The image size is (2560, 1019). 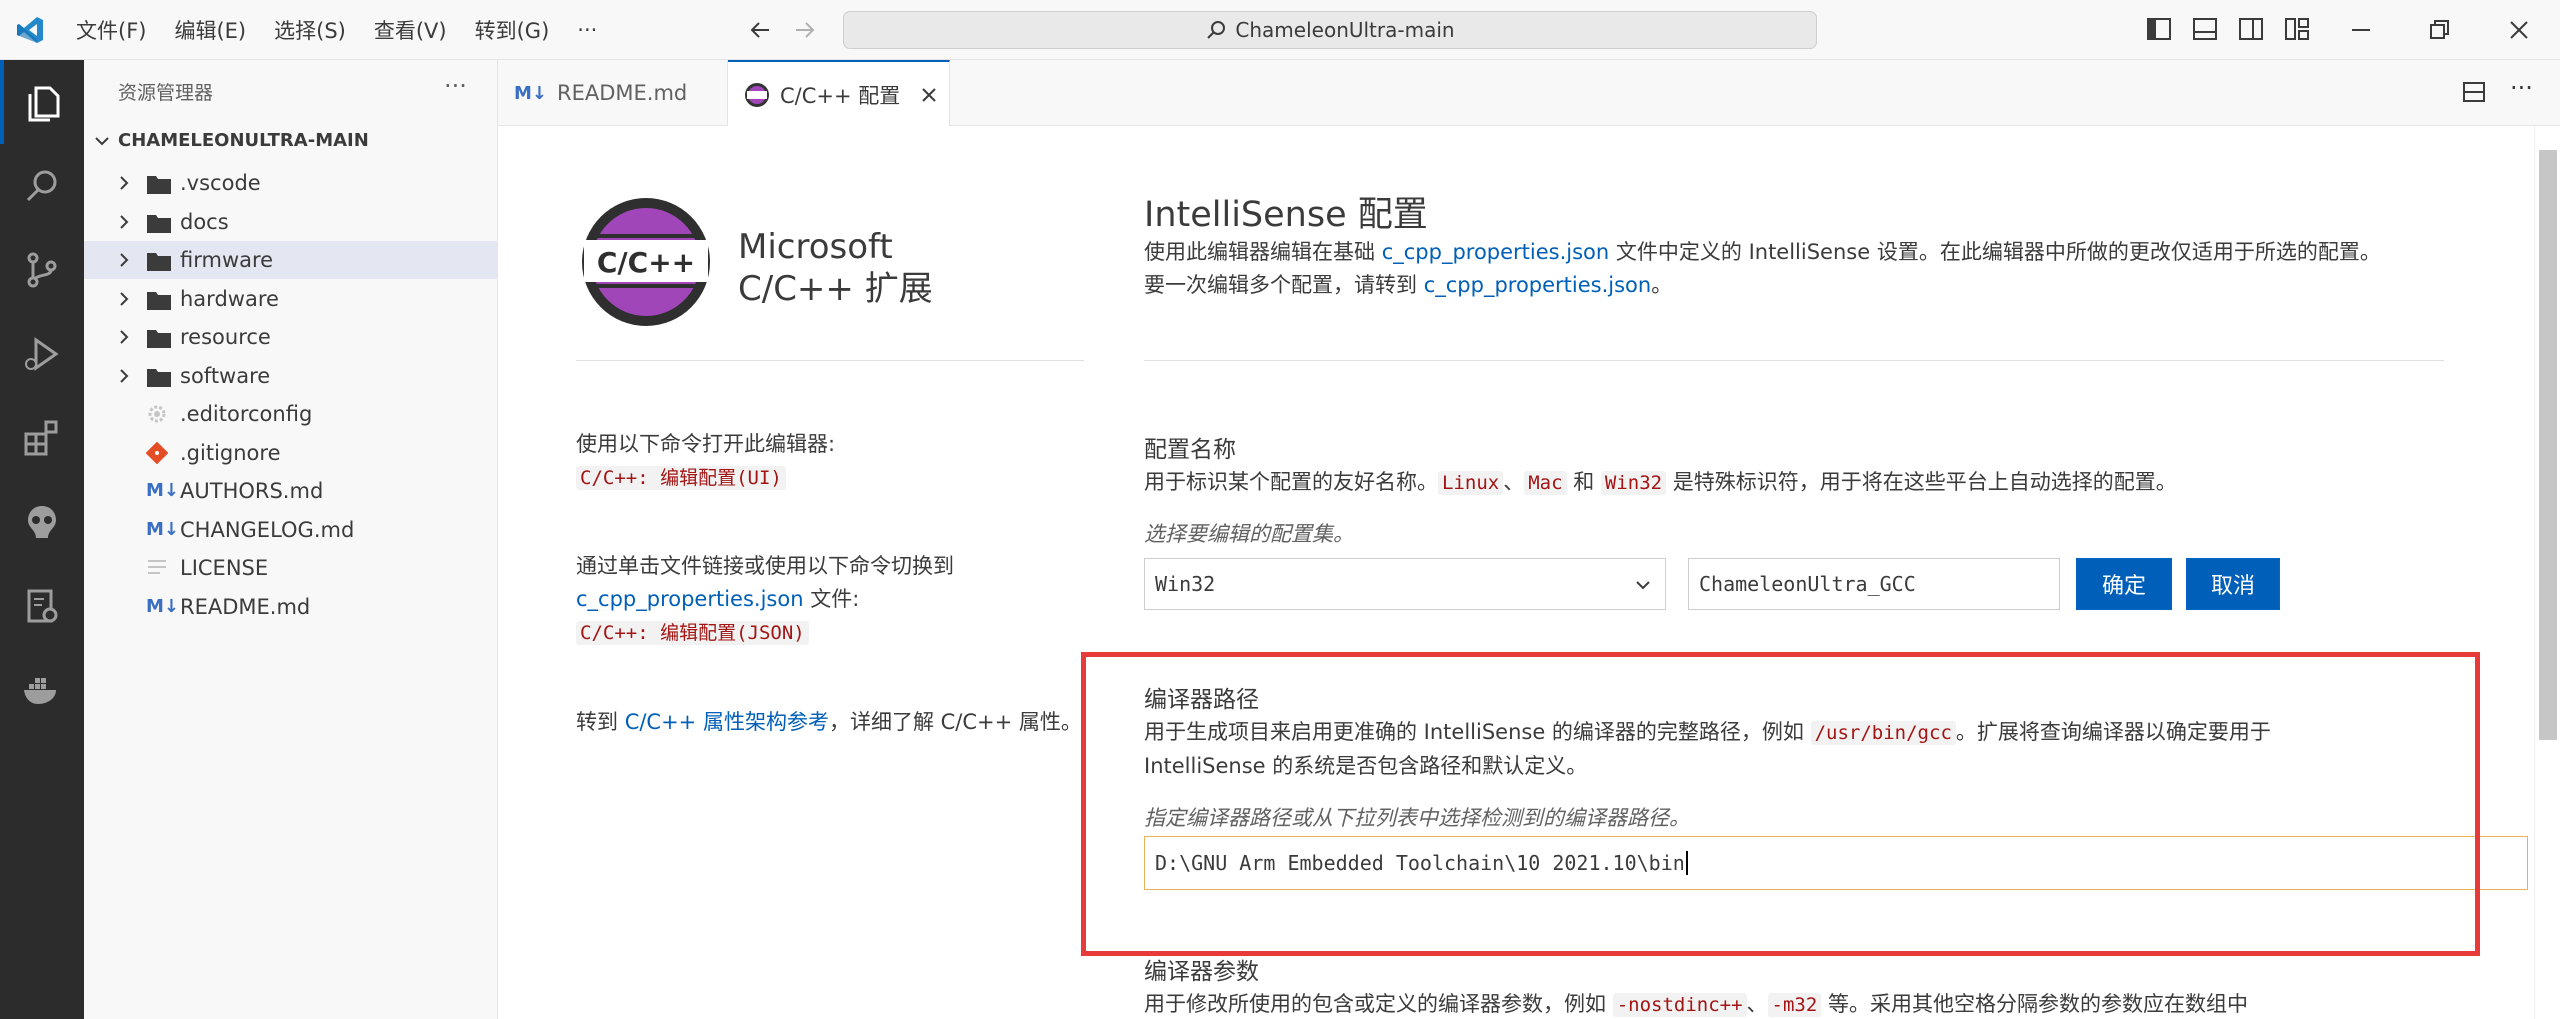 I want to click on activity-docker, so click(x=42, y=690).